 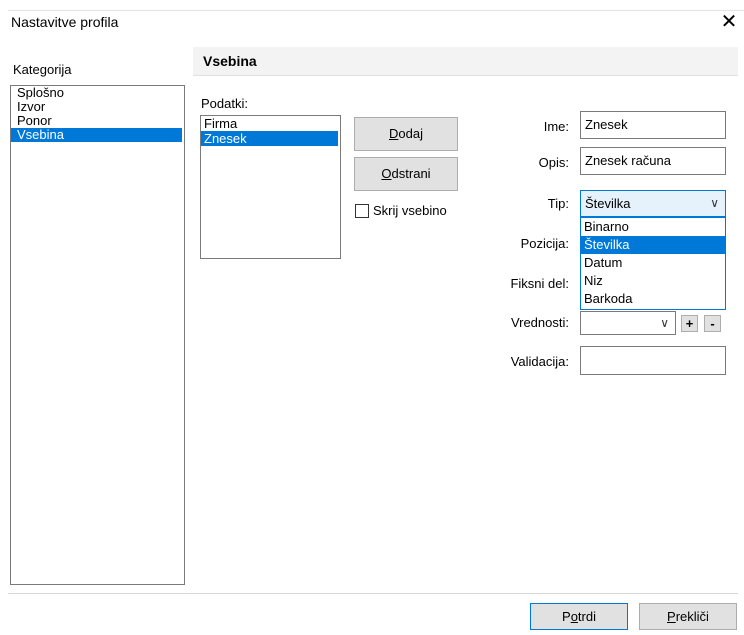 I want to click on description-field: Znesek računa, so click(x=653, y=161).